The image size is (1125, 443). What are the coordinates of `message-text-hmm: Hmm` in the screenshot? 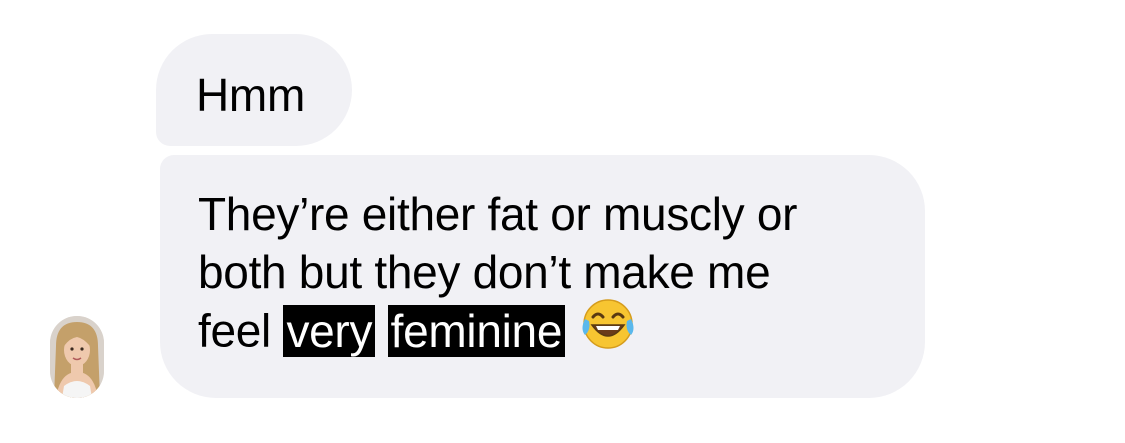 It's located at (250, 95).